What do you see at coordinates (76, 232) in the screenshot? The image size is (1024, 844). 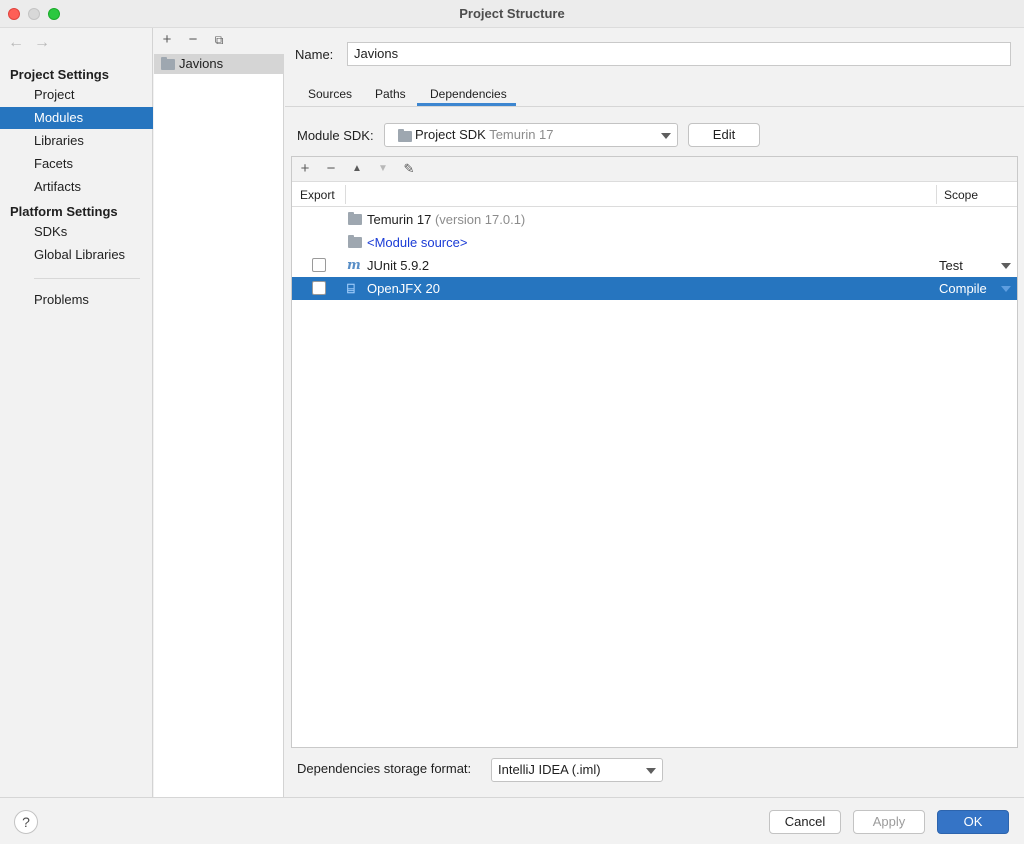 I see `sidebar-item-sdks: SDKs` at bounding box center [76, 232].